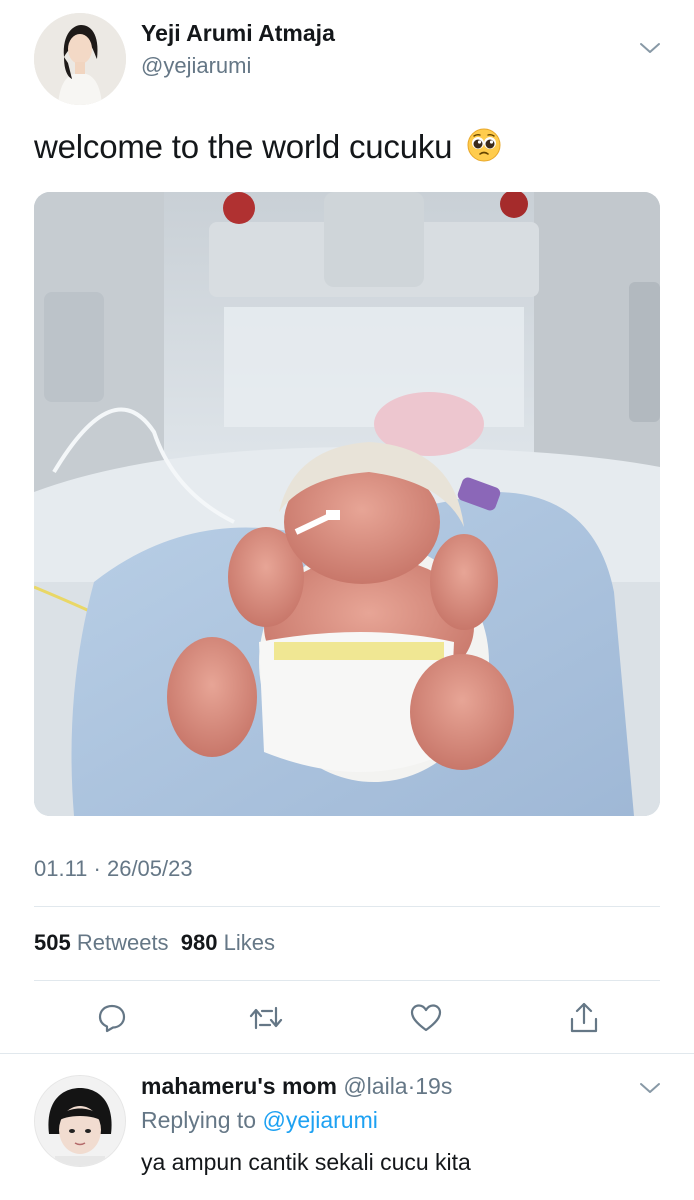 This screenshot has width=694, height=1200. What do you see at coordinates (199, 1120) in the screenshot?
I see `replying-prefix: Replying to` at bounding box center [199, 1120].